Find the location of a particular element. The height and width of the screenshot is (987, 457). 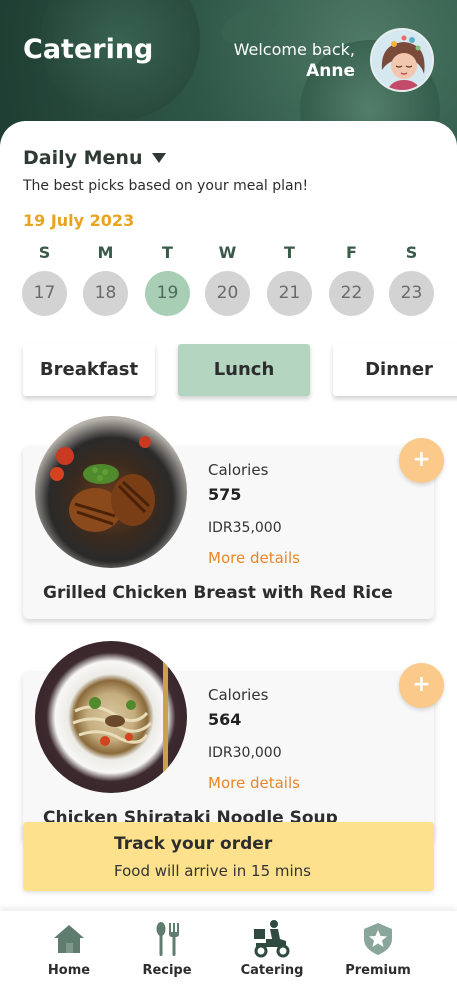

nav-premium: Premium is located at coordinates (378, 949).